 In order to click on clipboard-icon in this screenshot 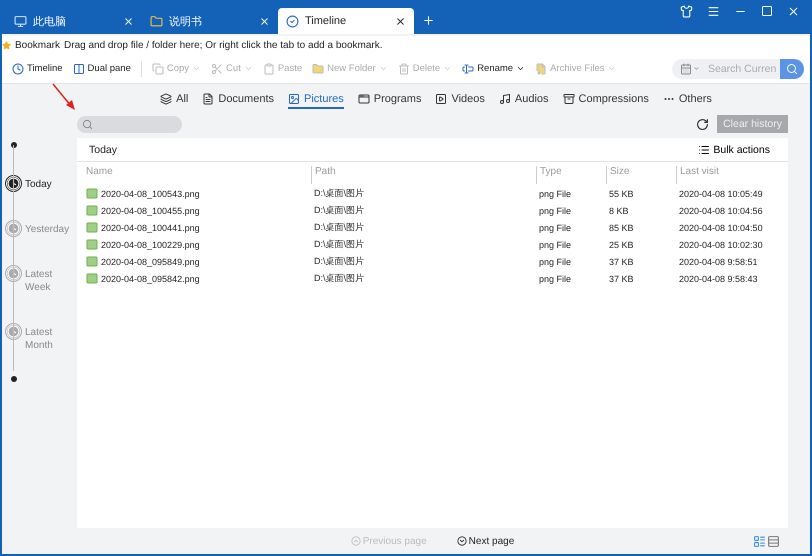, I will do `click(268, 68)`.